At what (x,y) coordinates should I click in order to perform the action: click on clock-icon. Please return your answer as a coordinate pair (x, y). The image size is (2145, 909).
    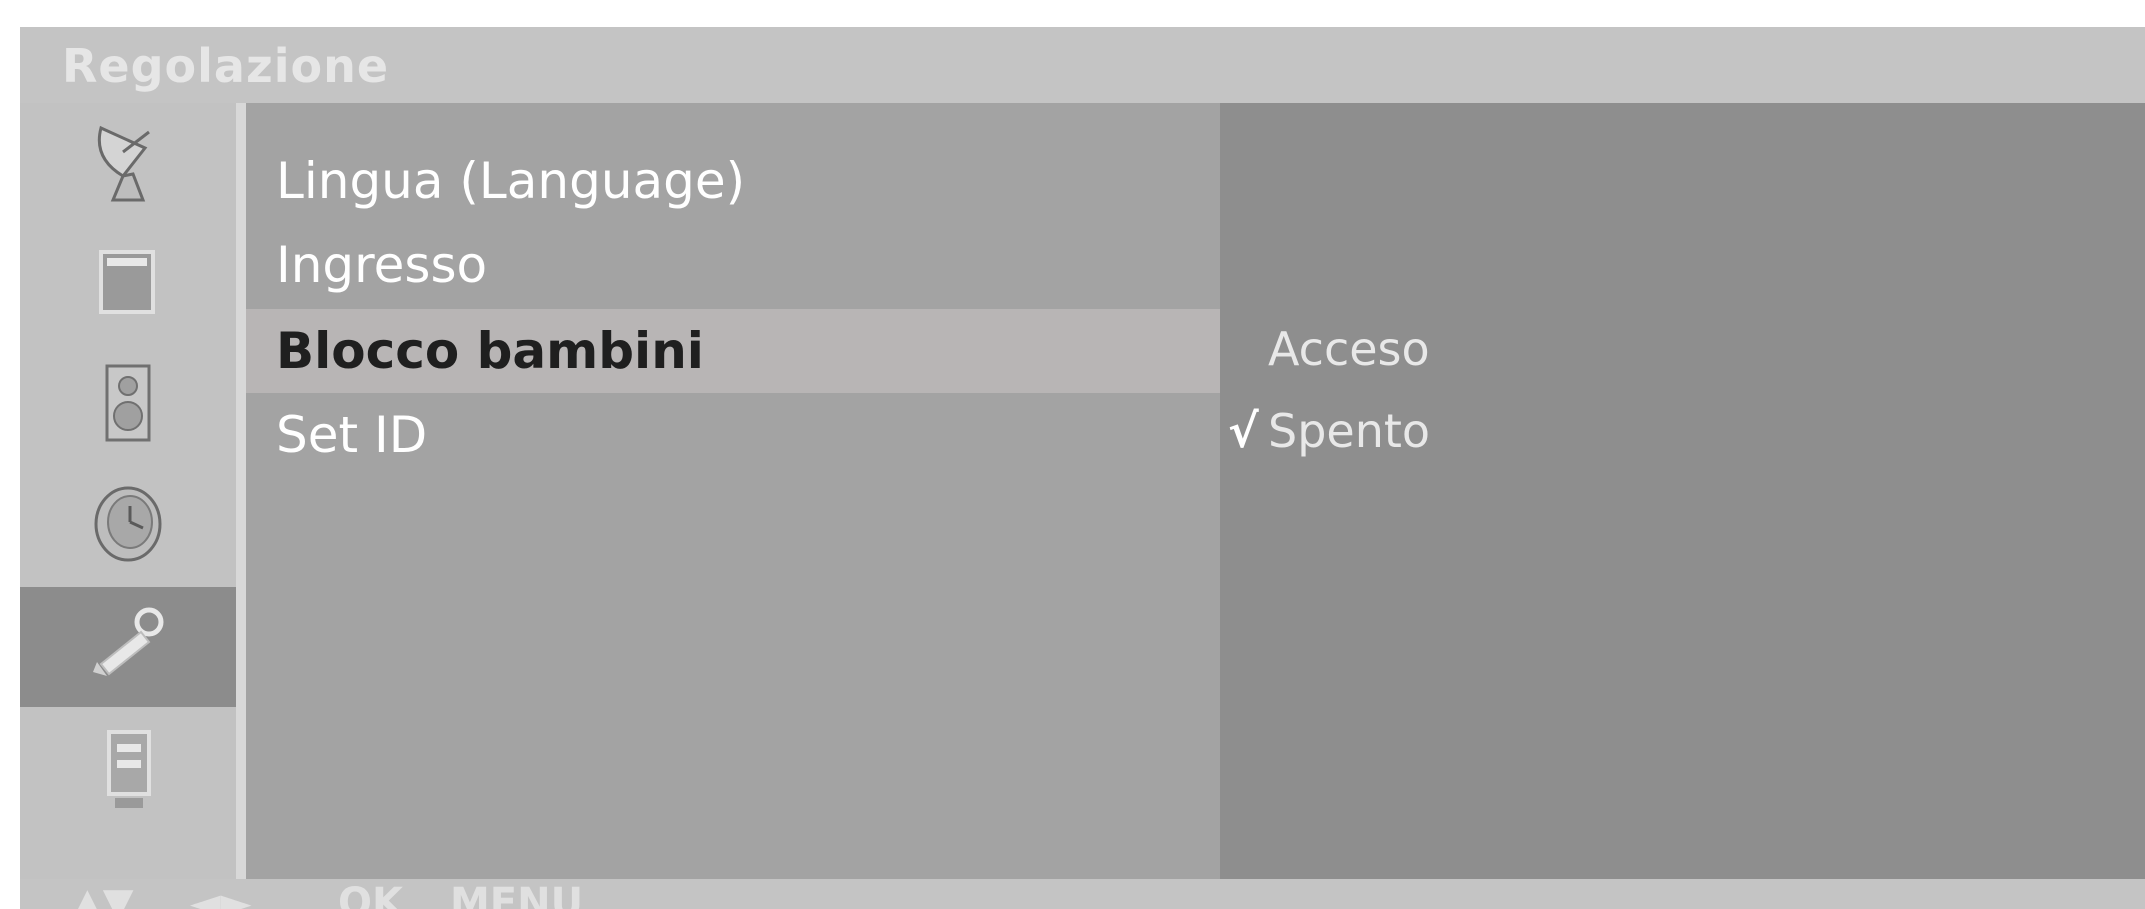
    Looking at the image, I should click on (128, 524).